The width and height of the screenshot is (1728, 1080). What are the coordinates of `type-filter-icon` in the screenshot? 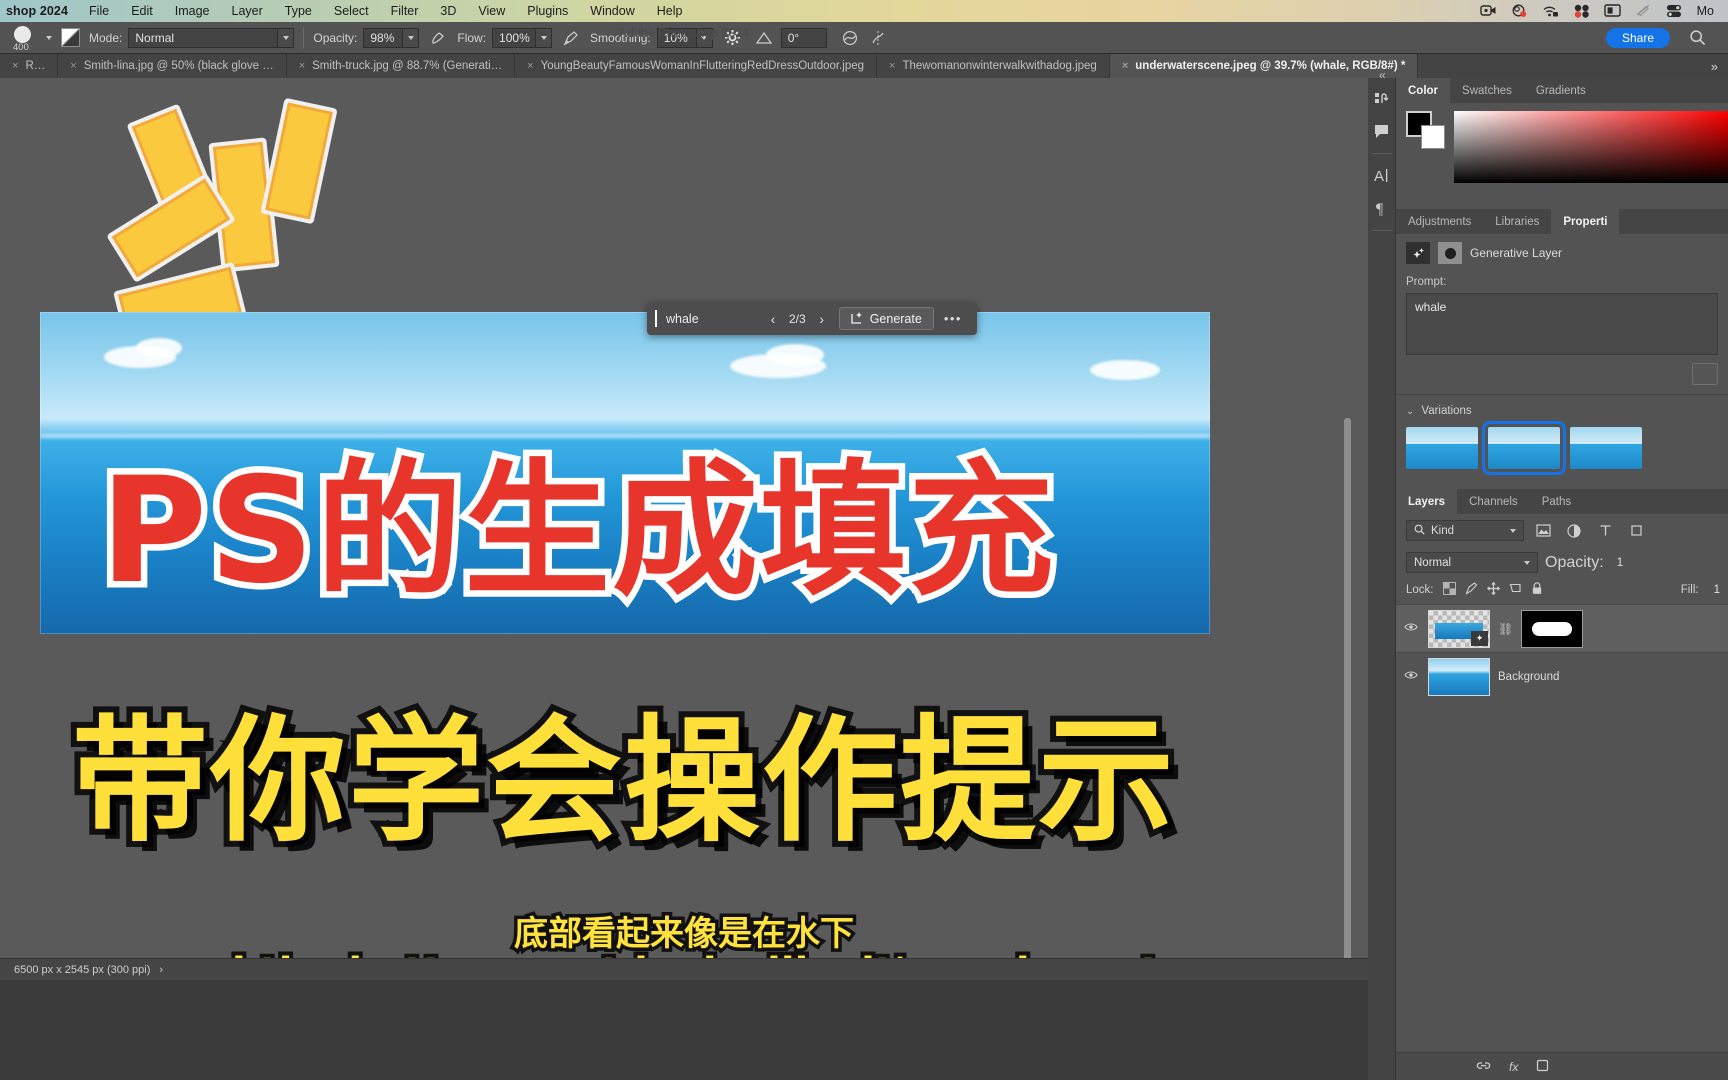 It's located at (1605, 530).